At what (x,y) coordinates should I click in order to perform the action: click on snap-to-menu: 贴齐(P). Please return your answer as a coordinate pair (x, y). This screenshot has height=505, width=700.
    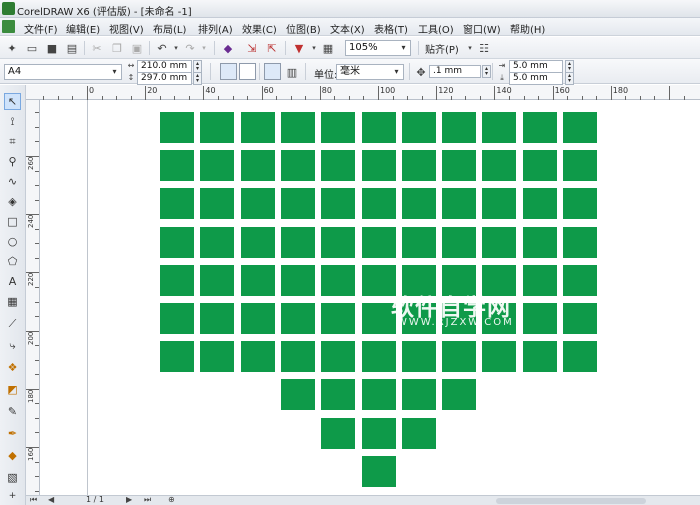
    Looking at the image, I should click on (442, 48).